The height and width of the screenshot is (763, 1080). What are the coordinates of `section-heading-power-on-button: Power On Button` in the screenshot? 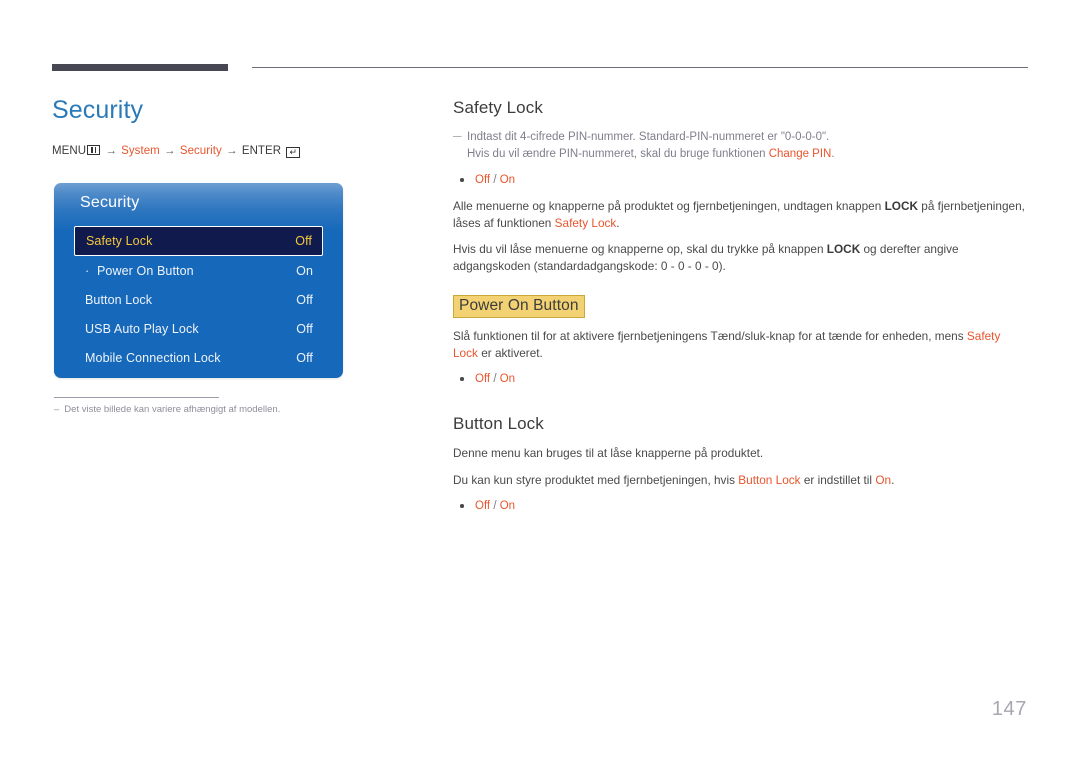 It's located at (519, 306).